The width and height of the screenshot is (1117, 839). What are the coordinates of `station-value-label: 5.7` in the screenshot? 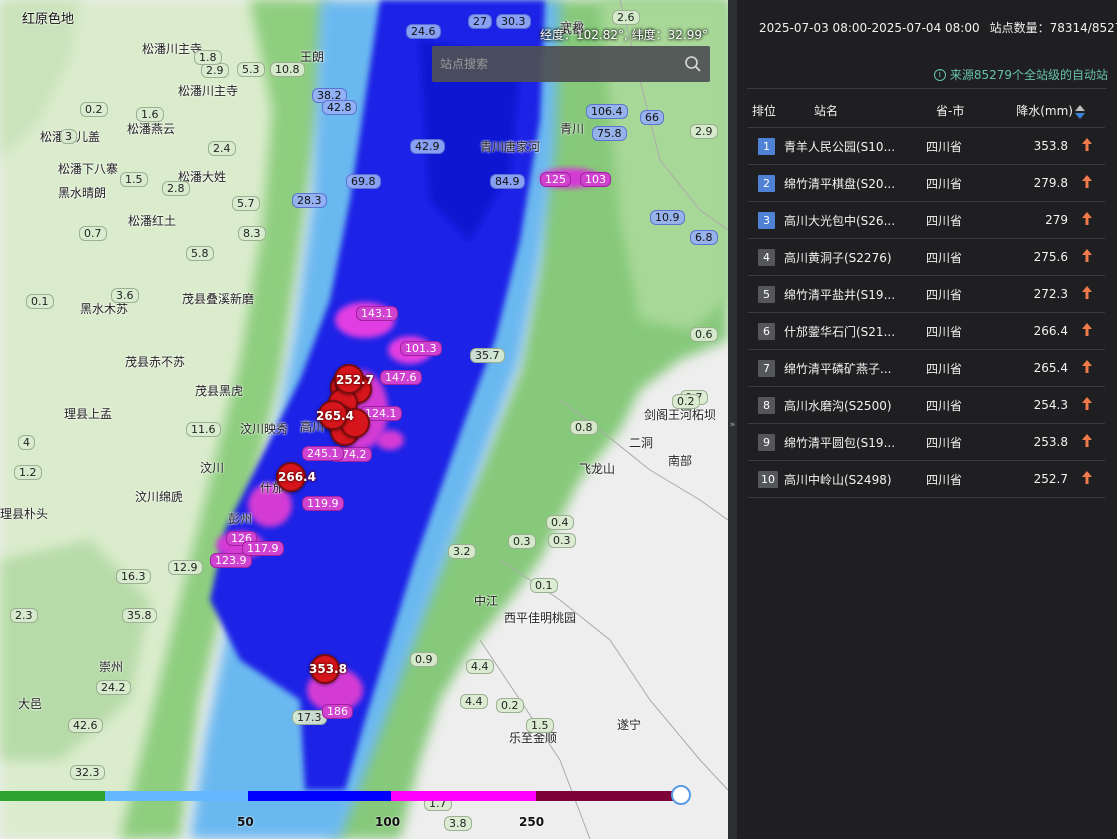 It's located at (246, 203).